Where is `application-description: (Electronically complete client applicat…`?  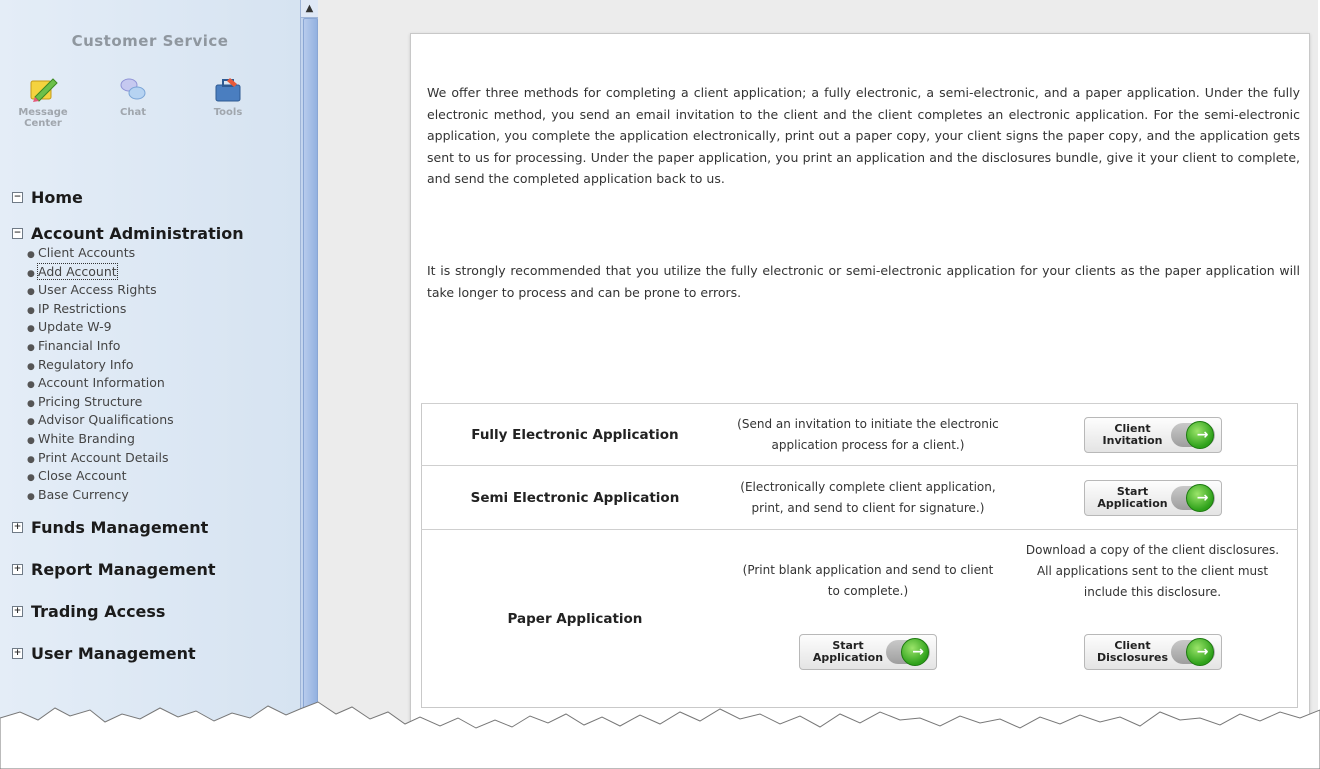
application-description: (Electronically complete client applicat… is located at coordinates (868, 497).